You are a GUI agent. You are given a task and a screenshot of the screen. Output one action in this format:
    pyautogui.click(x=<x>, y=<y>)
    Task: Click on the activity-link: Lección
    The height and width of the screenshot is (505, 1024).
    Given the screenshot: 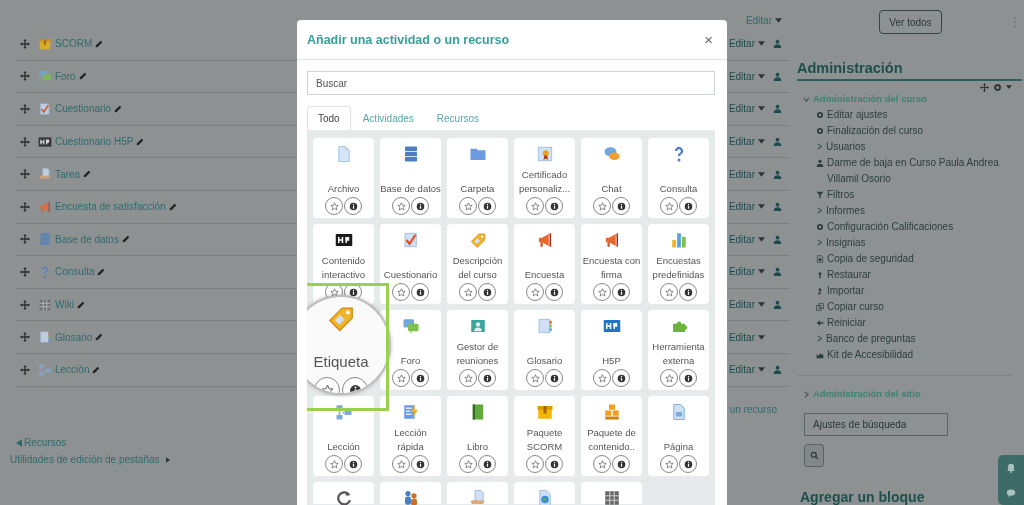 What is the action you would take?
    pyautogui.click(x=72, y=370)
    